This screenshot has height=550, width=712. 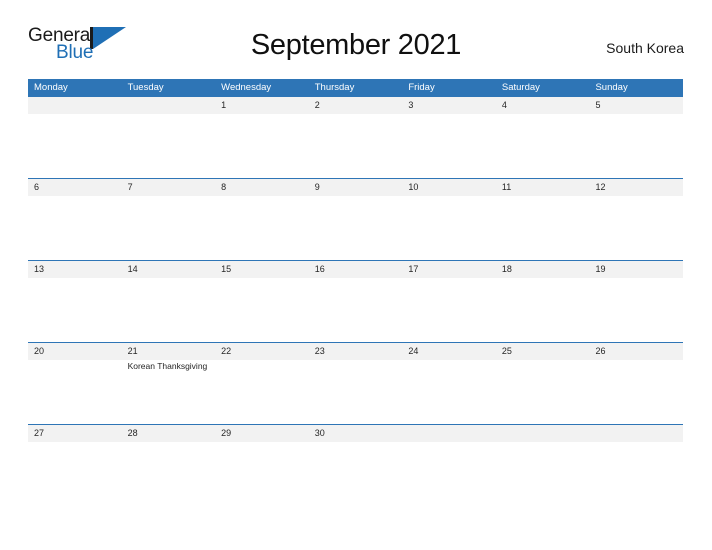 I want to click on calendar-week-row: 6 7 8 9 10 11 12, so click(x=355, y=219).